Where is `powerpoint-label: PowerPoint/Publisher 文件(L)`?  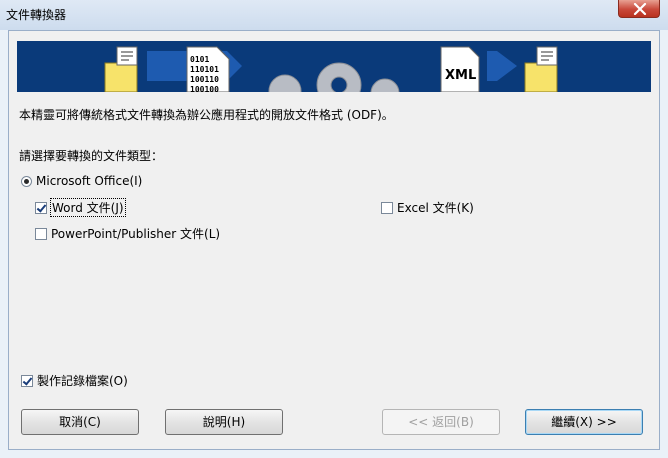
powerpoint-label: PowerPoint/Publisher 文件(L) is located at coordinates (136, 234).